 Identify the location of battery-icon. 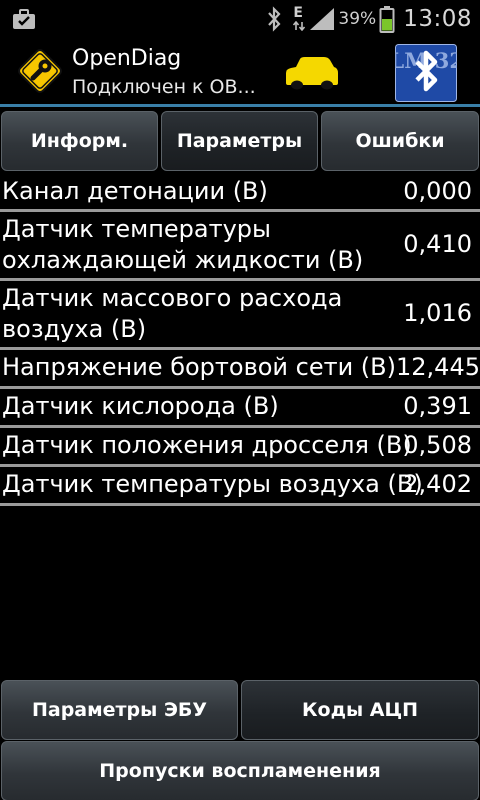
(387, 19).